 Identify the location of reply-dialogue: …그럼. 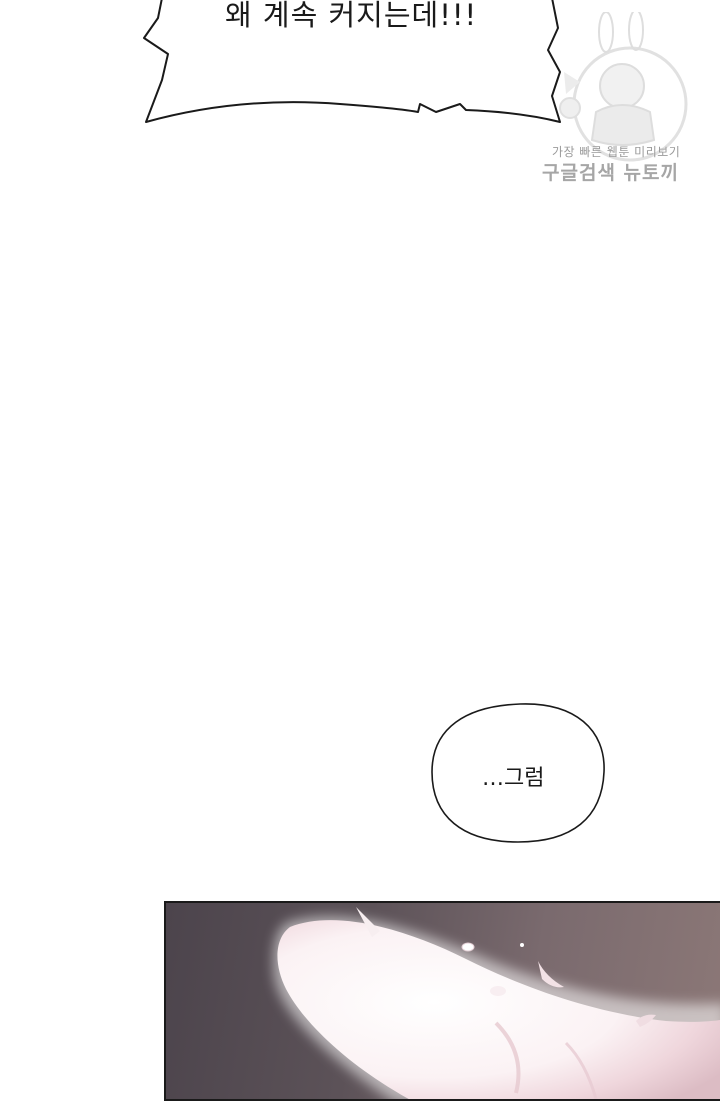
(513, 778).